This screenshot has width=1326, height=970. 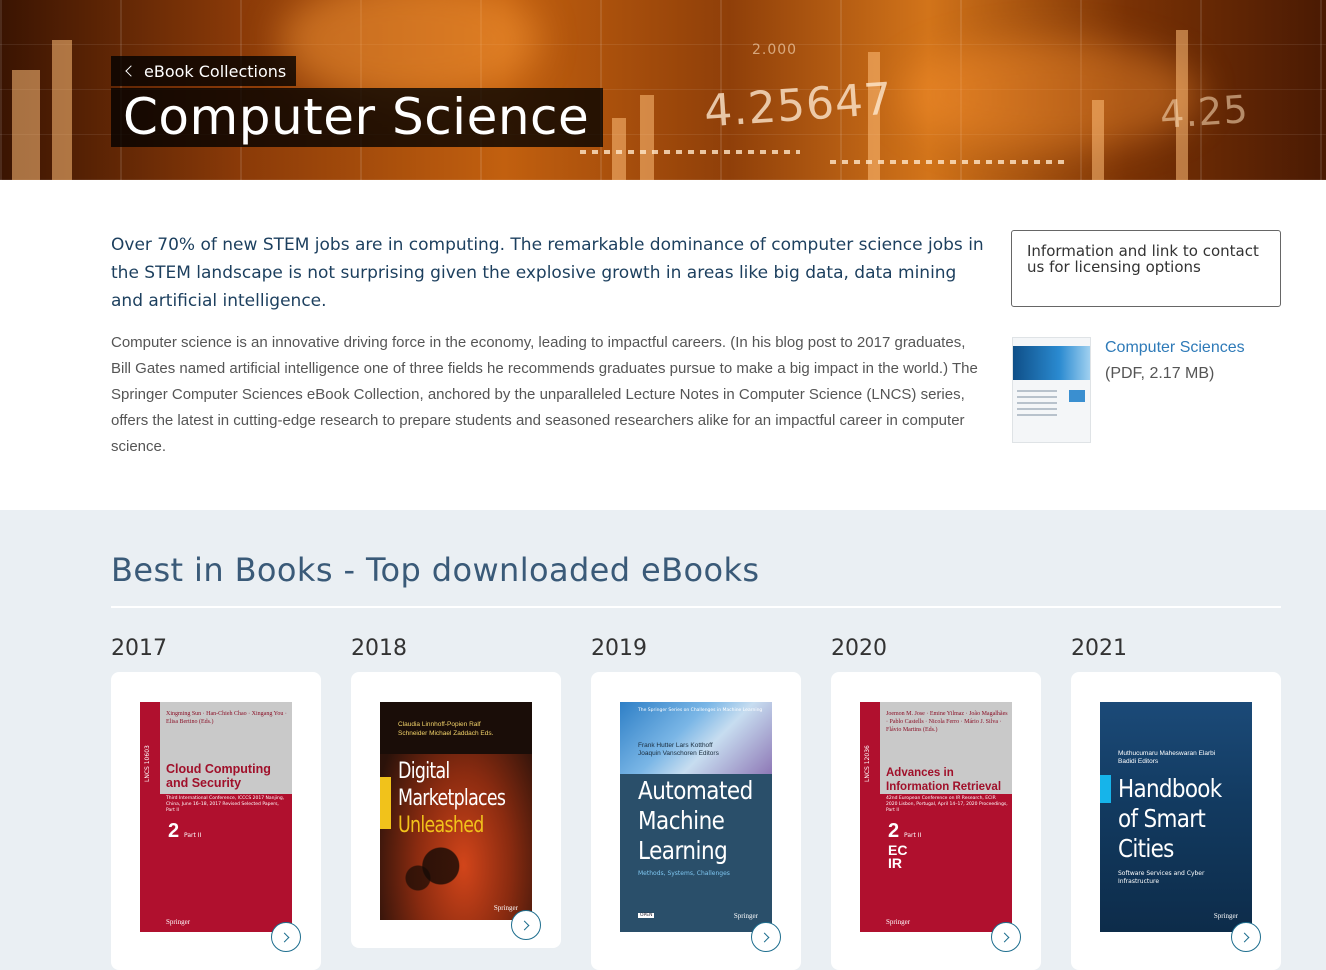 I want to click on cover-title-line: Learning, so click(x=683, y=850).